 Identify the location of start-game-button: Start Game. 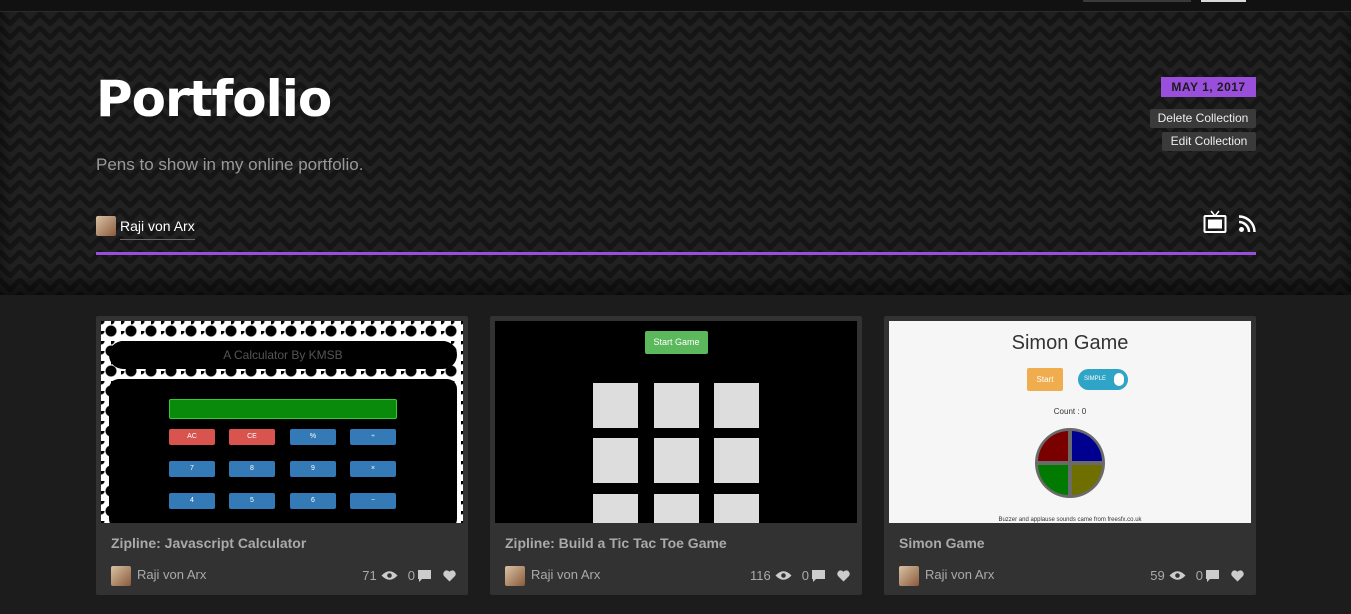
(676, 342).